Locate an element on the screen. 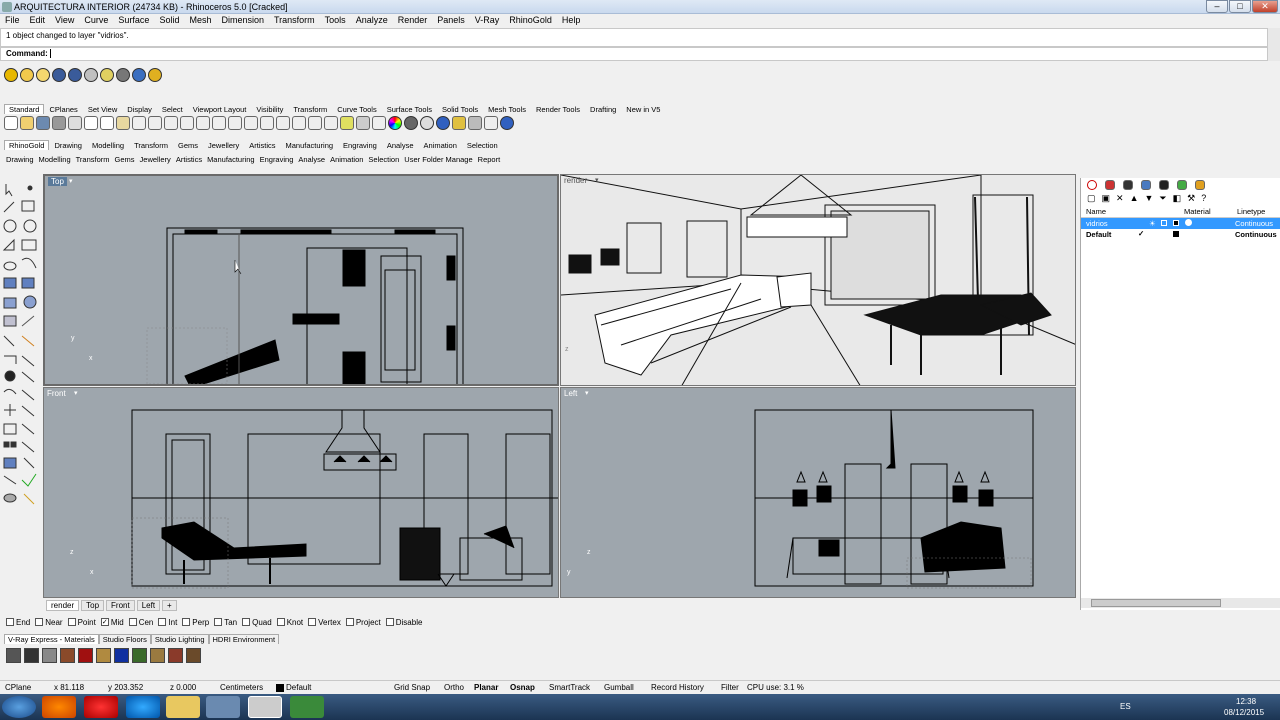 The height and width of the screenshot is (720, 1280). snap-icon is located at coordinates (315, 123).